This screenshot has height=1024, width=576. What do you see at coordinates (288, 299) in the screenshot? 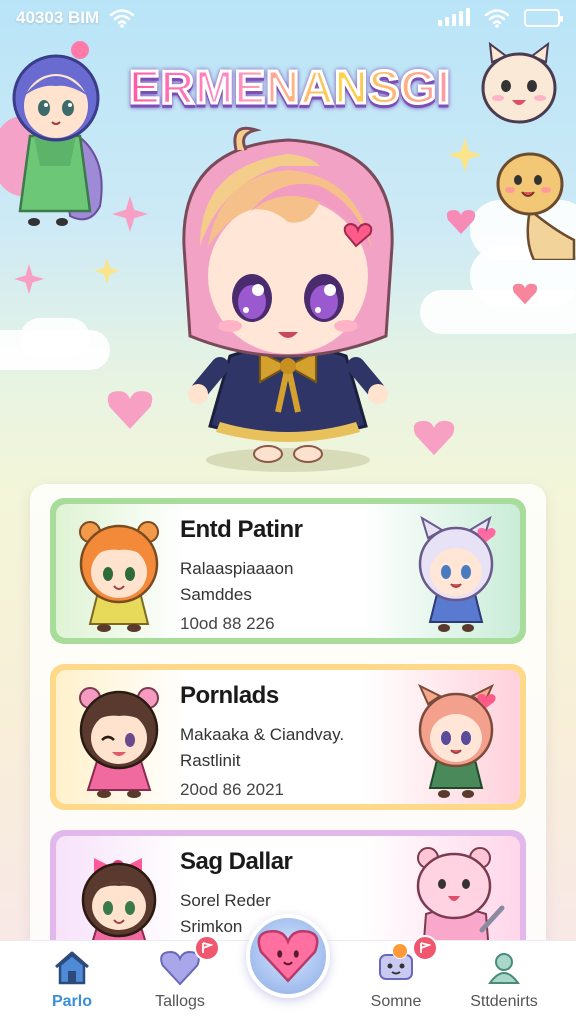
I see `hero-character` at bounding box center [288, 299].